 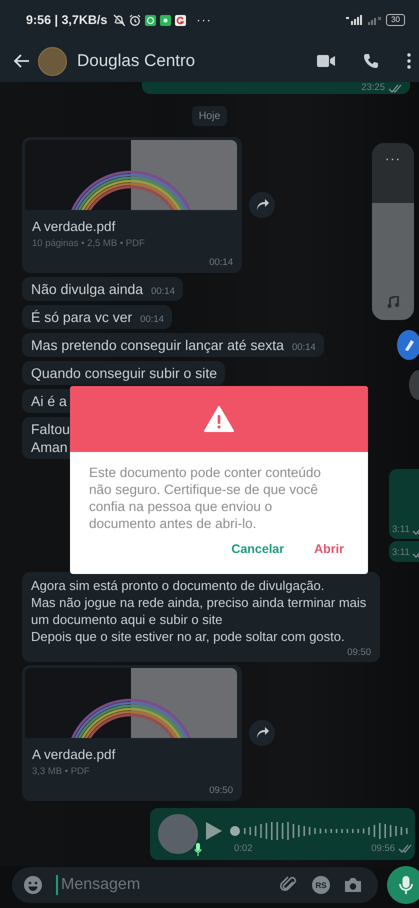 What do you see at coordinates (243, 848) in the screenshot?
I see `voice-duration: 0:02` at bounding box center [243, 848].